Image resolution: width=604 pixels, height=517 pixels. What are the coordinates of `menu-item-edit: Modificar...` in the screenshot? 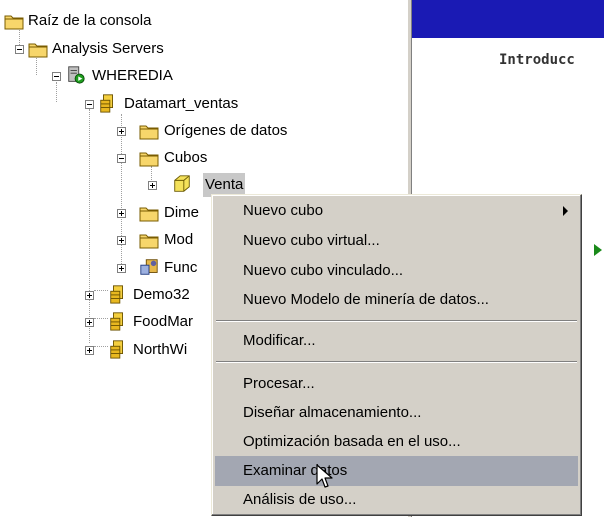 It's located at (396, 341).